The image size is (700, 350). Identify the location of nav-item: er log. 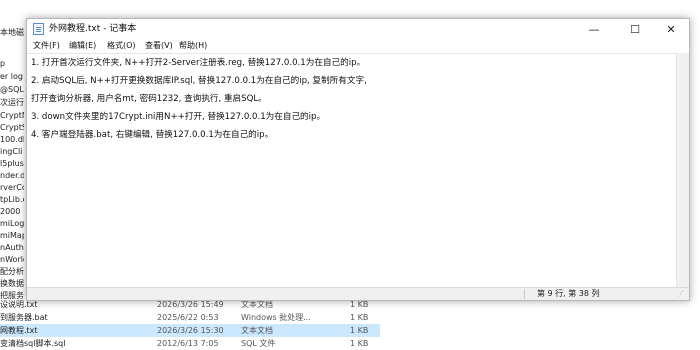
(12, 77).